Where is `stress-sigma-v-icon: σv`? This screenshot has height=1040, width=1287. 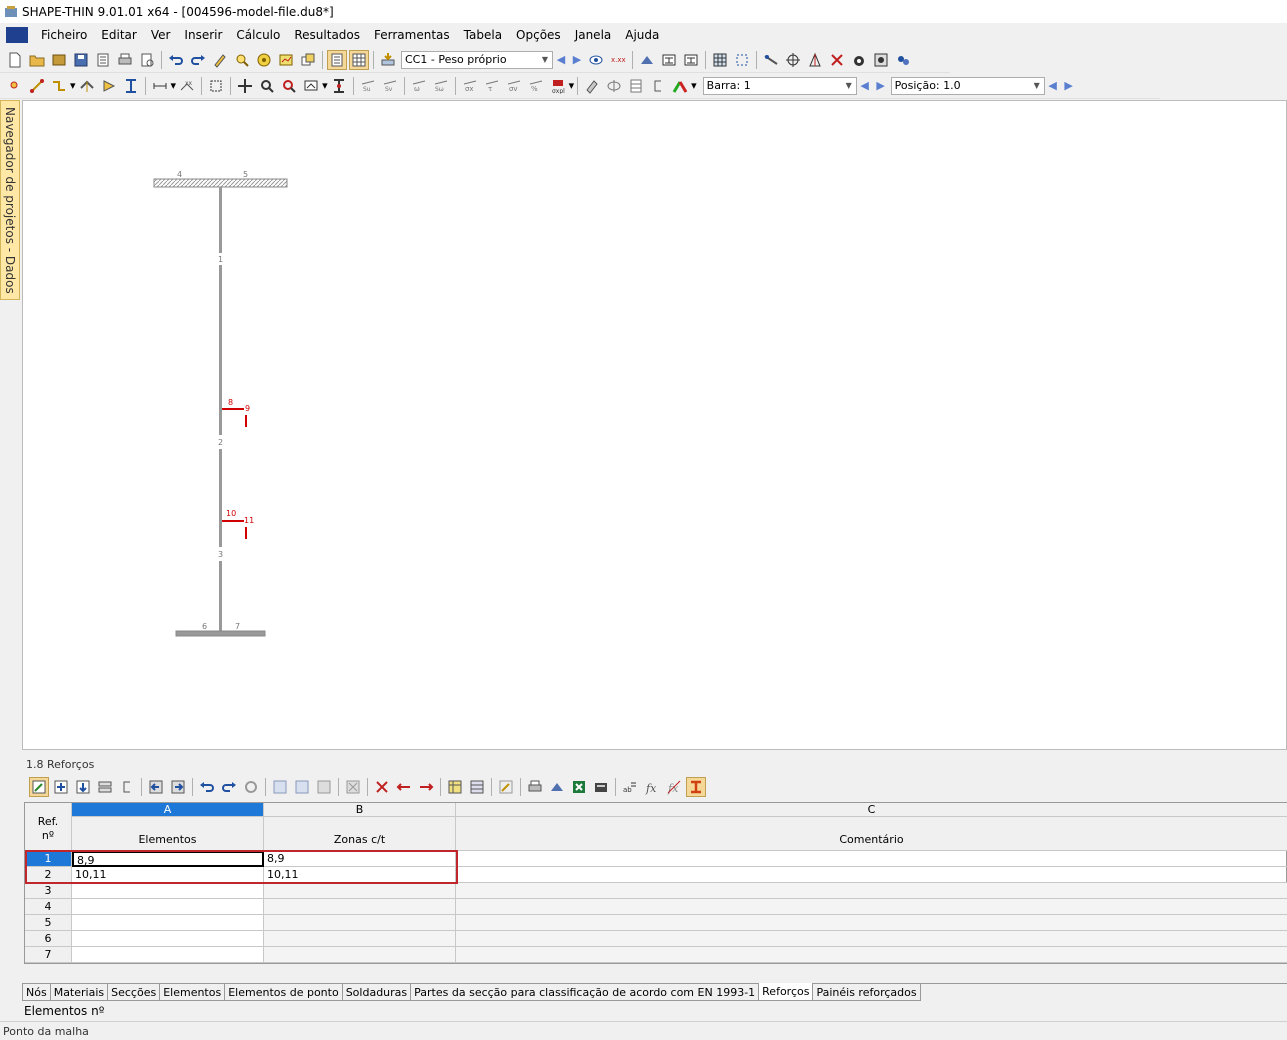
stress-sigma-v-icon: σv is located at coordinates (514, 86).